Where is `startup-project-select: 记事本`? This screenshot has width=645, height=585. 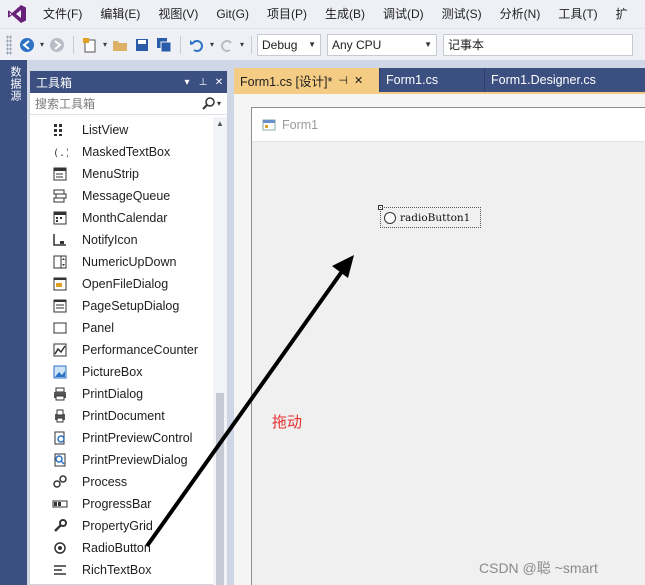
startup-project-select: 记事本 is located at coordinates (538, 44).